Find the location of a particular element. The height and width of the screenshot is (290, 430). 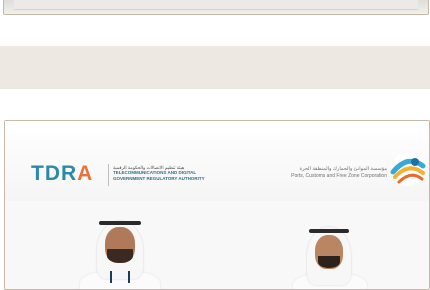

person-left is located at coordinates (120, 251).